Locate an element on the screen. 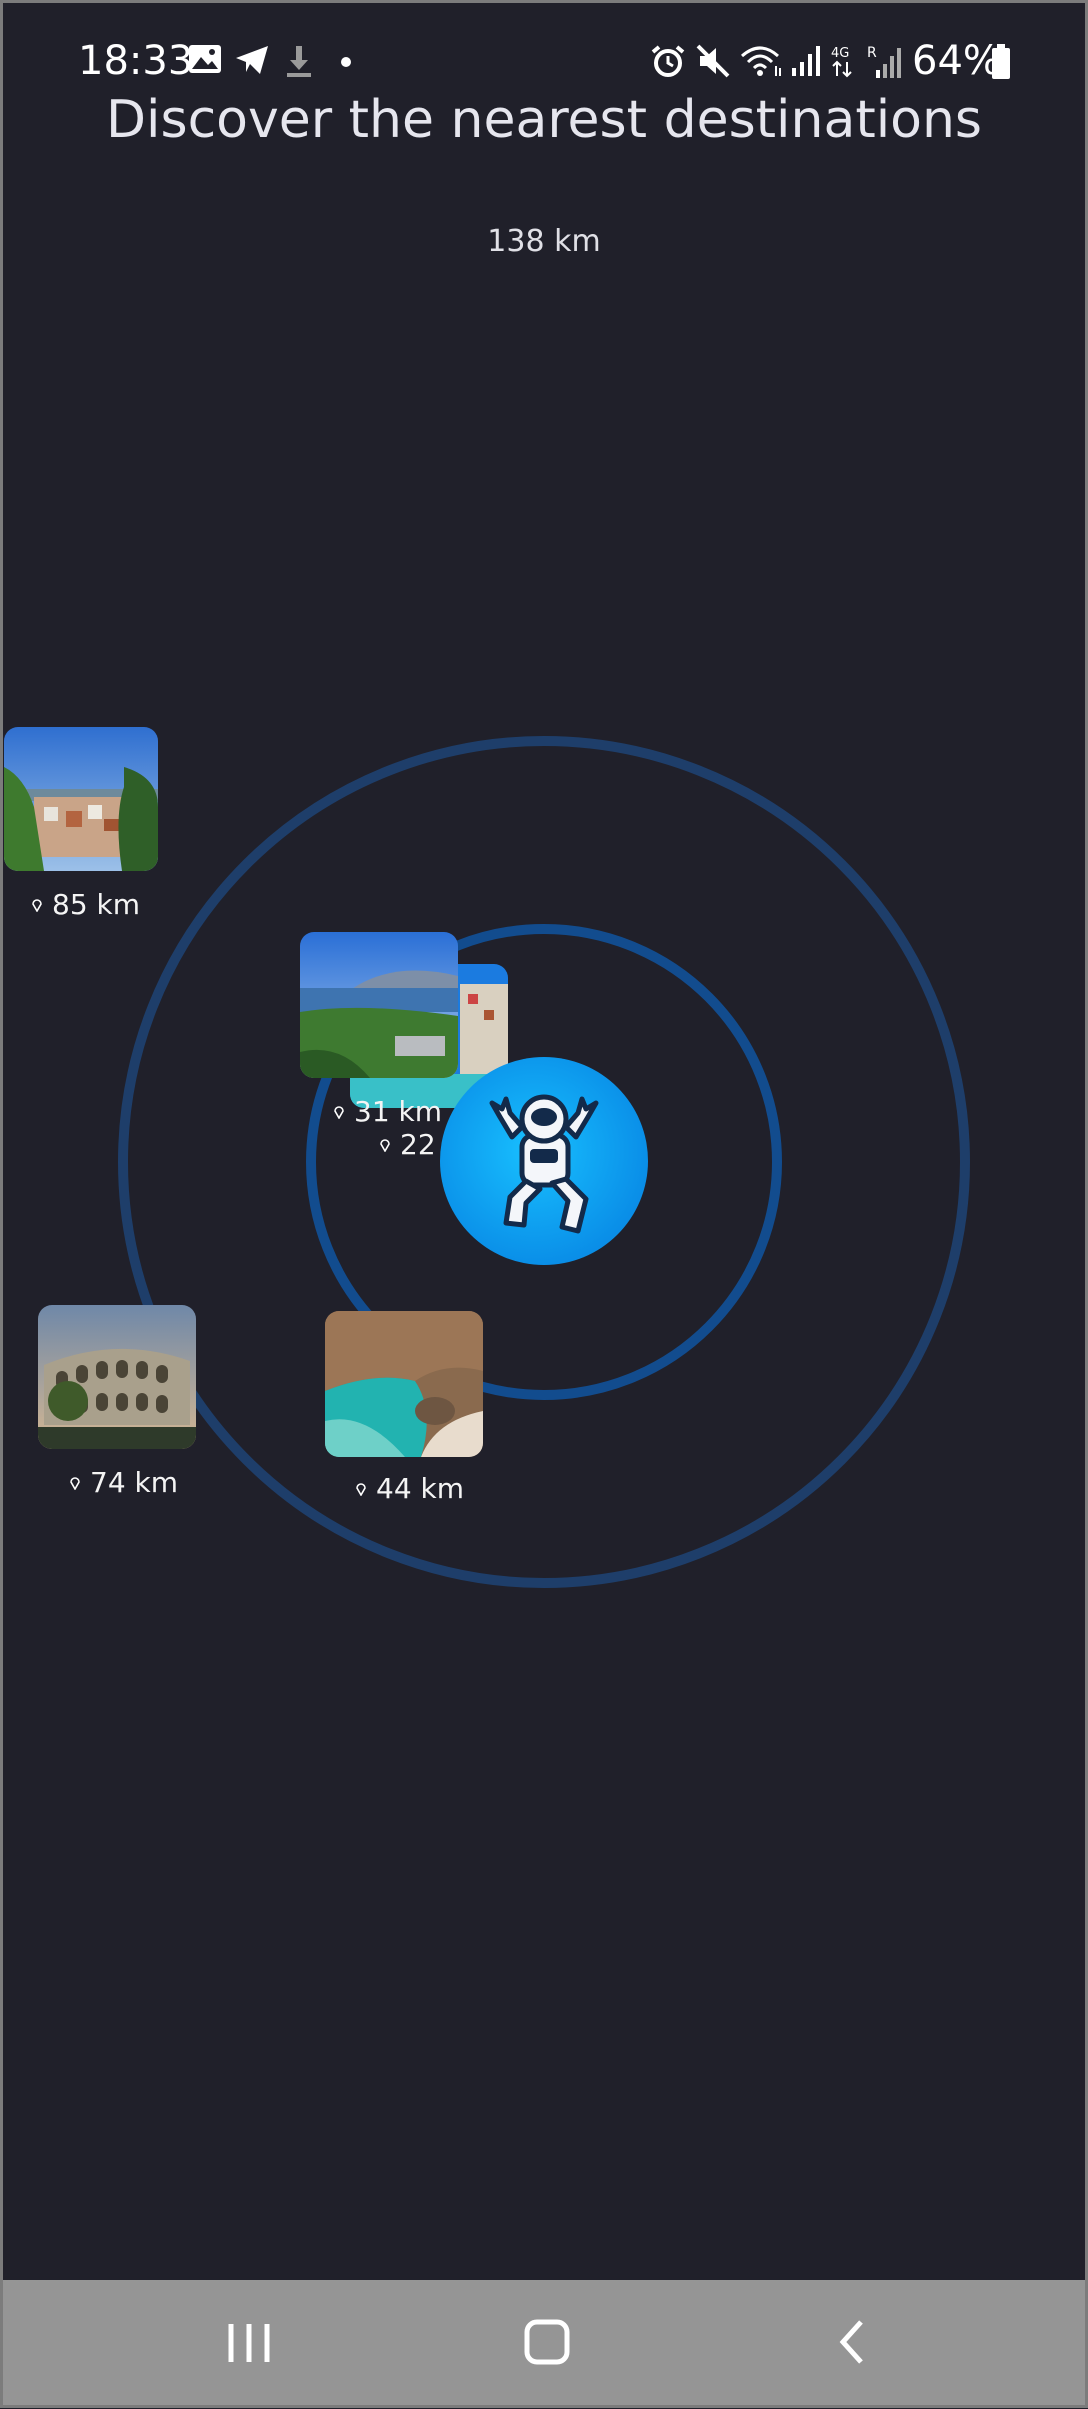  destination-distance: 74 km is located at coordinates (124, 1482).